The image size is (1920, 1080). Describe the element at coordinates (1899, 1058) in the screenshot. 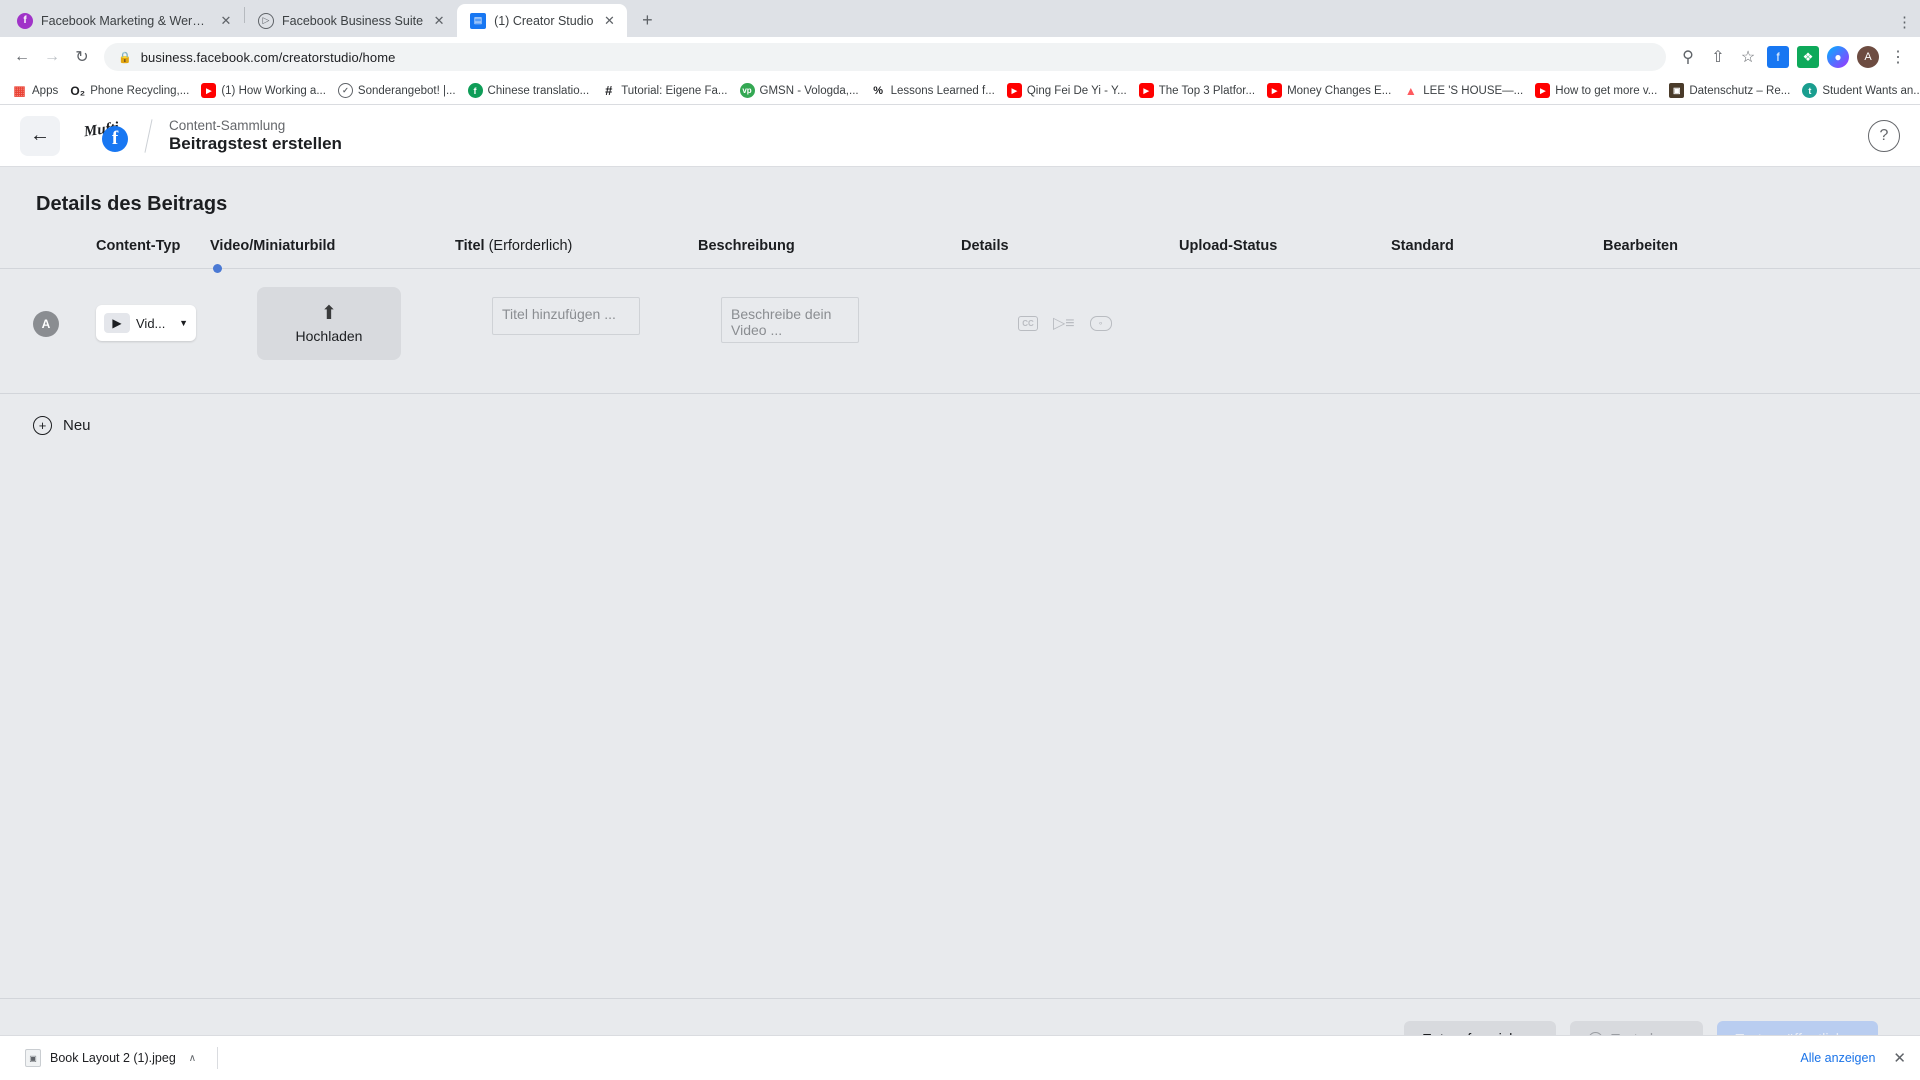

I see `close-download-bar-icon: ✕` at that location.